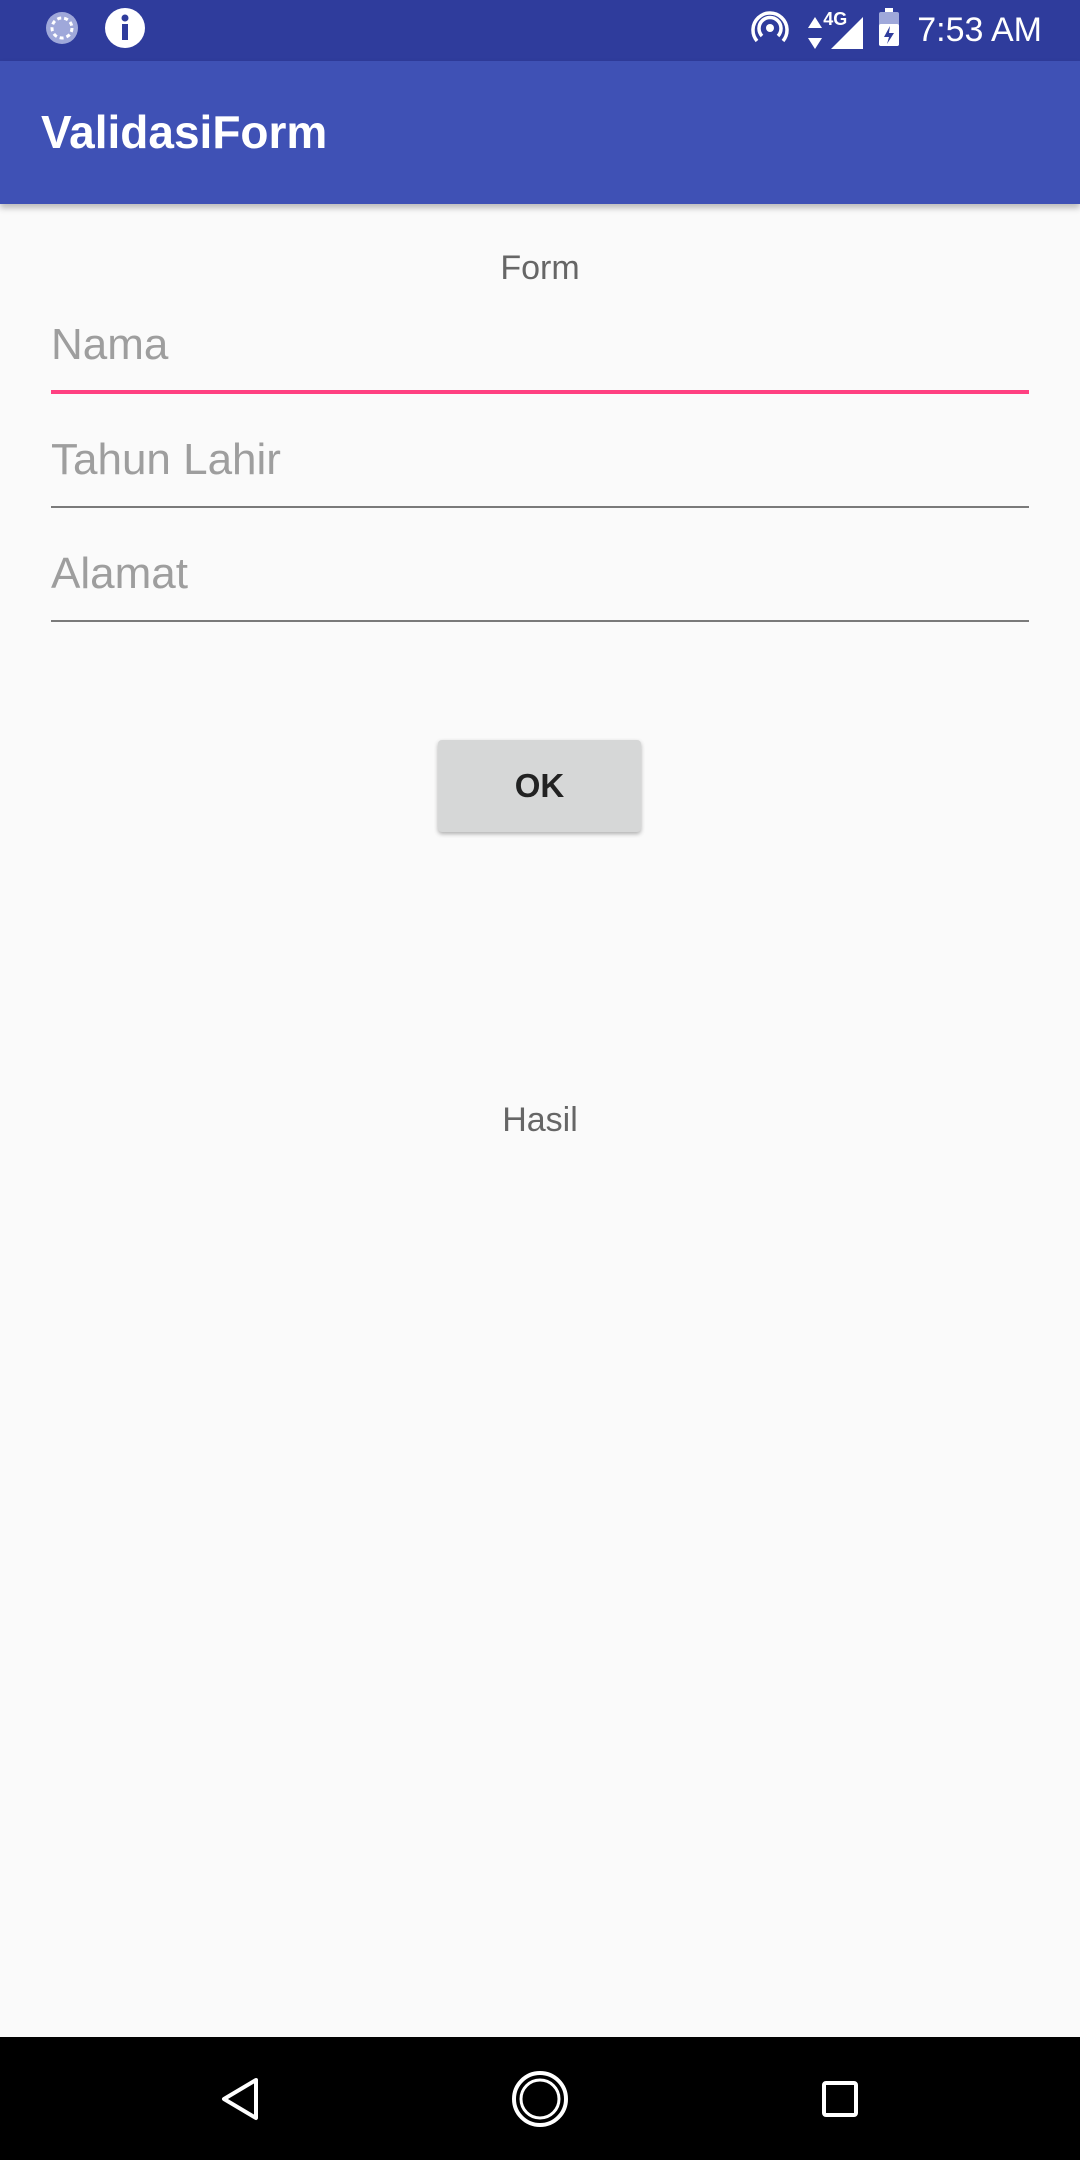 Image resolution: width=1080 pixels, height=2160 pixels. Describe the element at coordinates (770, 30) in the screenshot. I see `hotspot-icon` at that location.